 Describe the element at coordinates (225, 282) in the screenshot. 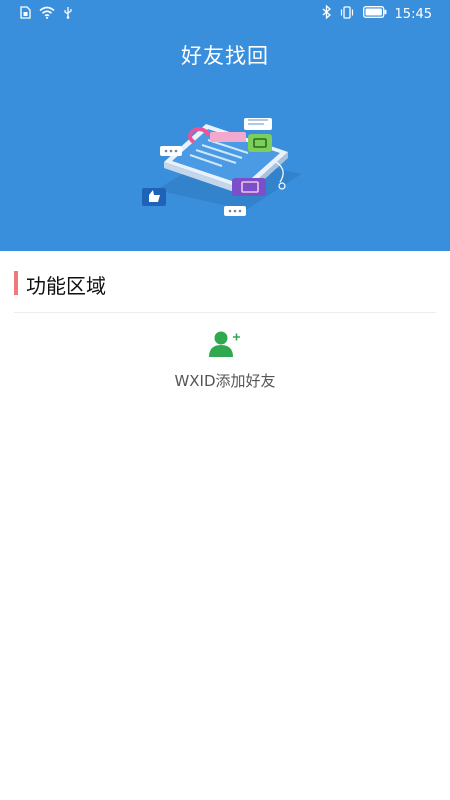

I see `function-section-header: 功能区域` at that location.